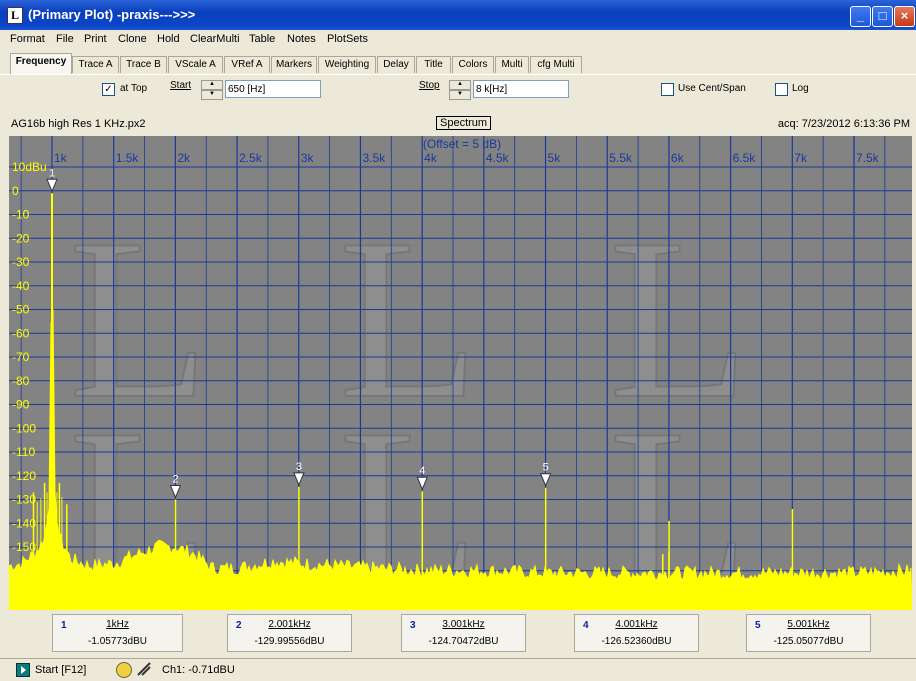 This screenshot has height=681, width=916. What do you see at coordinates (24, 500) in the screenshot?
I see `y-tick-label: -130` at bounding box center [24, 500].